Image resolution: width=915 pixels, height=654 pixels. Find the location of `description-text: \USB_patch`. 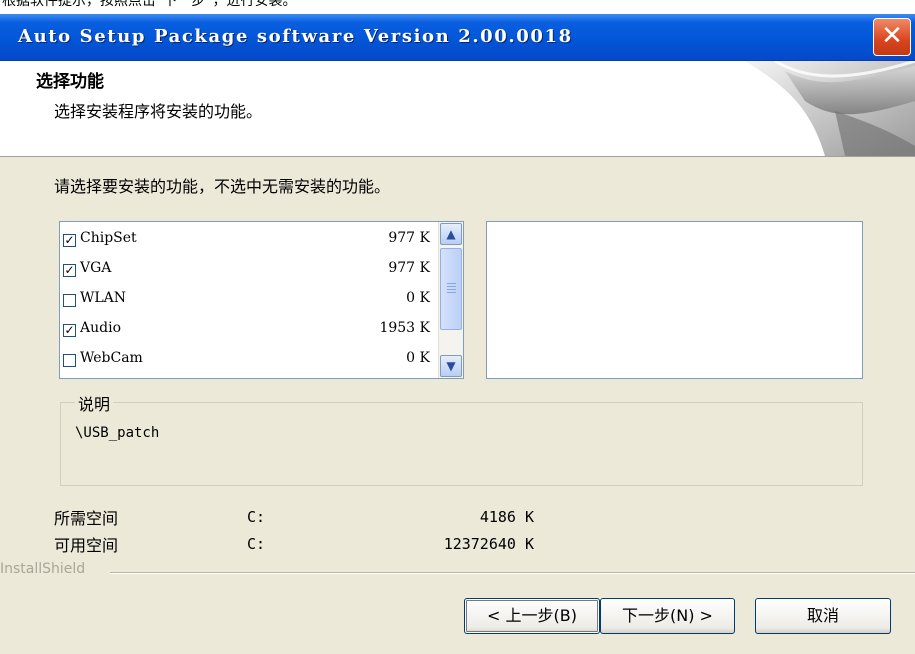

description-text: \USB_patch is located at coordinates (117, 433).